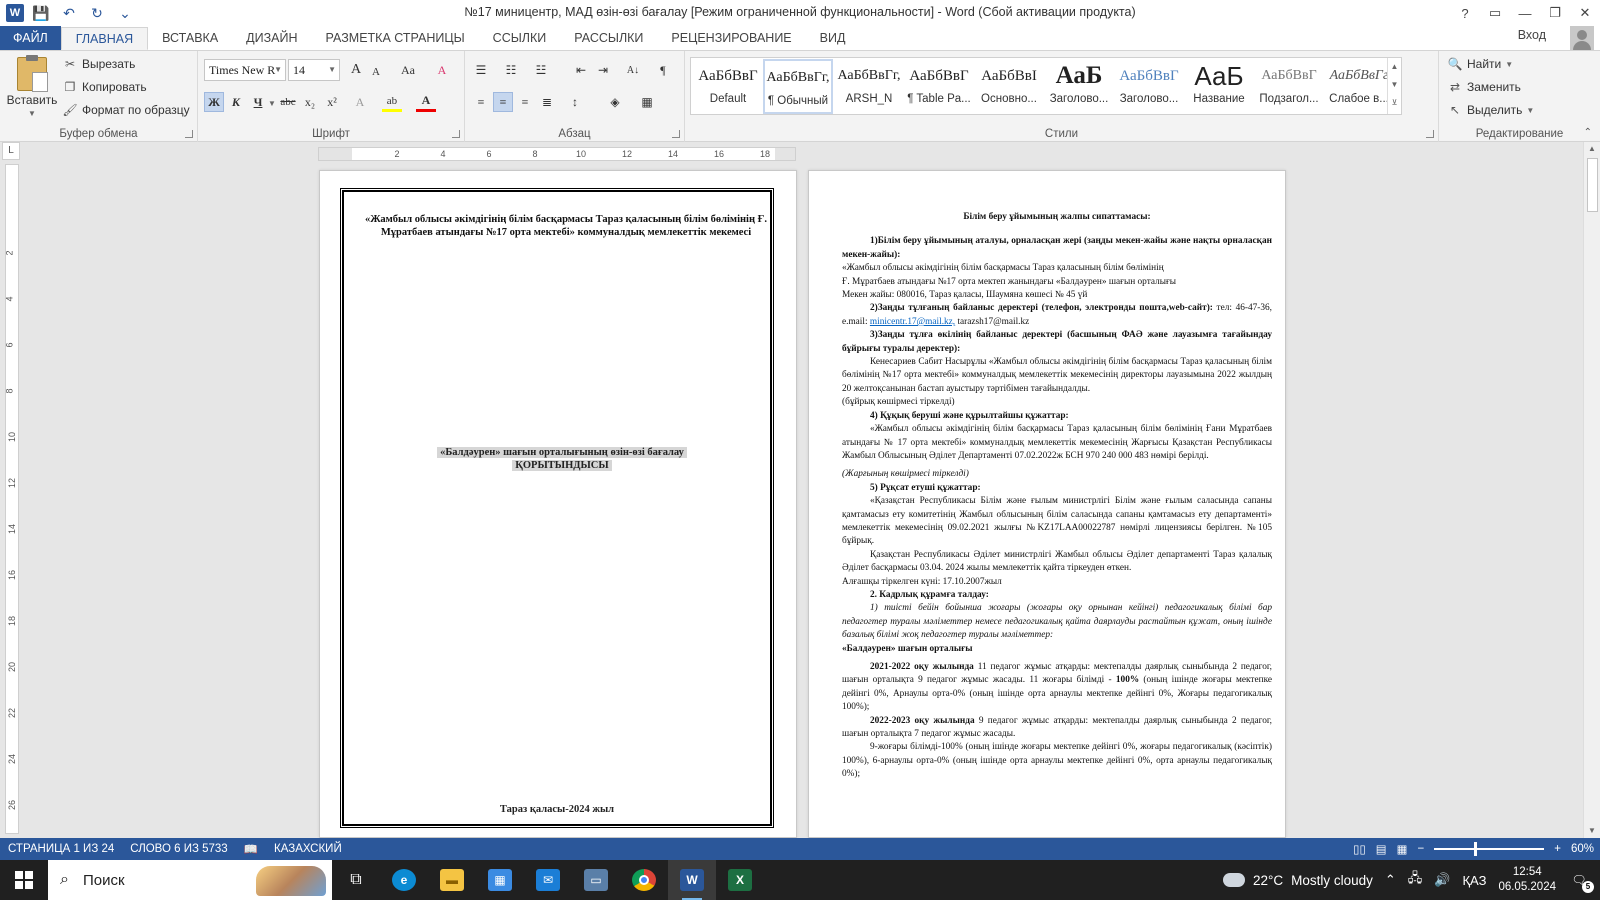  I want to click on vertical-scrollbar: ▲ ▼, so click(1591, 490).